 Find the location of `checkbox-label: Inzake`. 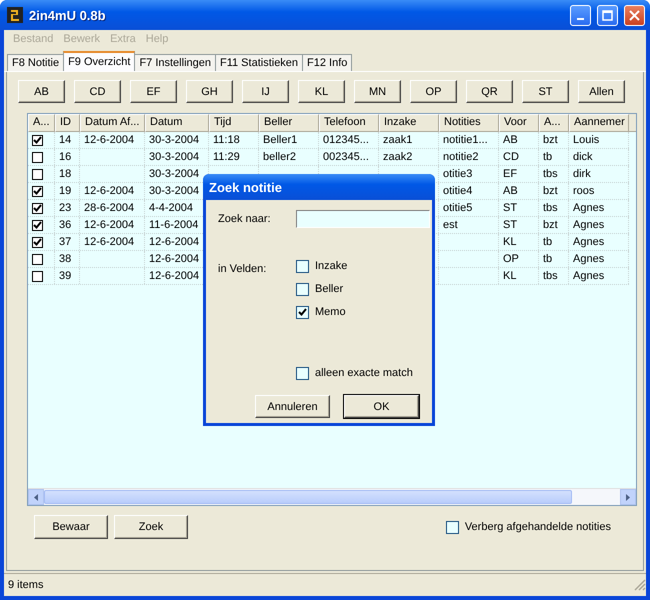

checkbox-label: Inzake is located at coordinates (331, 266).